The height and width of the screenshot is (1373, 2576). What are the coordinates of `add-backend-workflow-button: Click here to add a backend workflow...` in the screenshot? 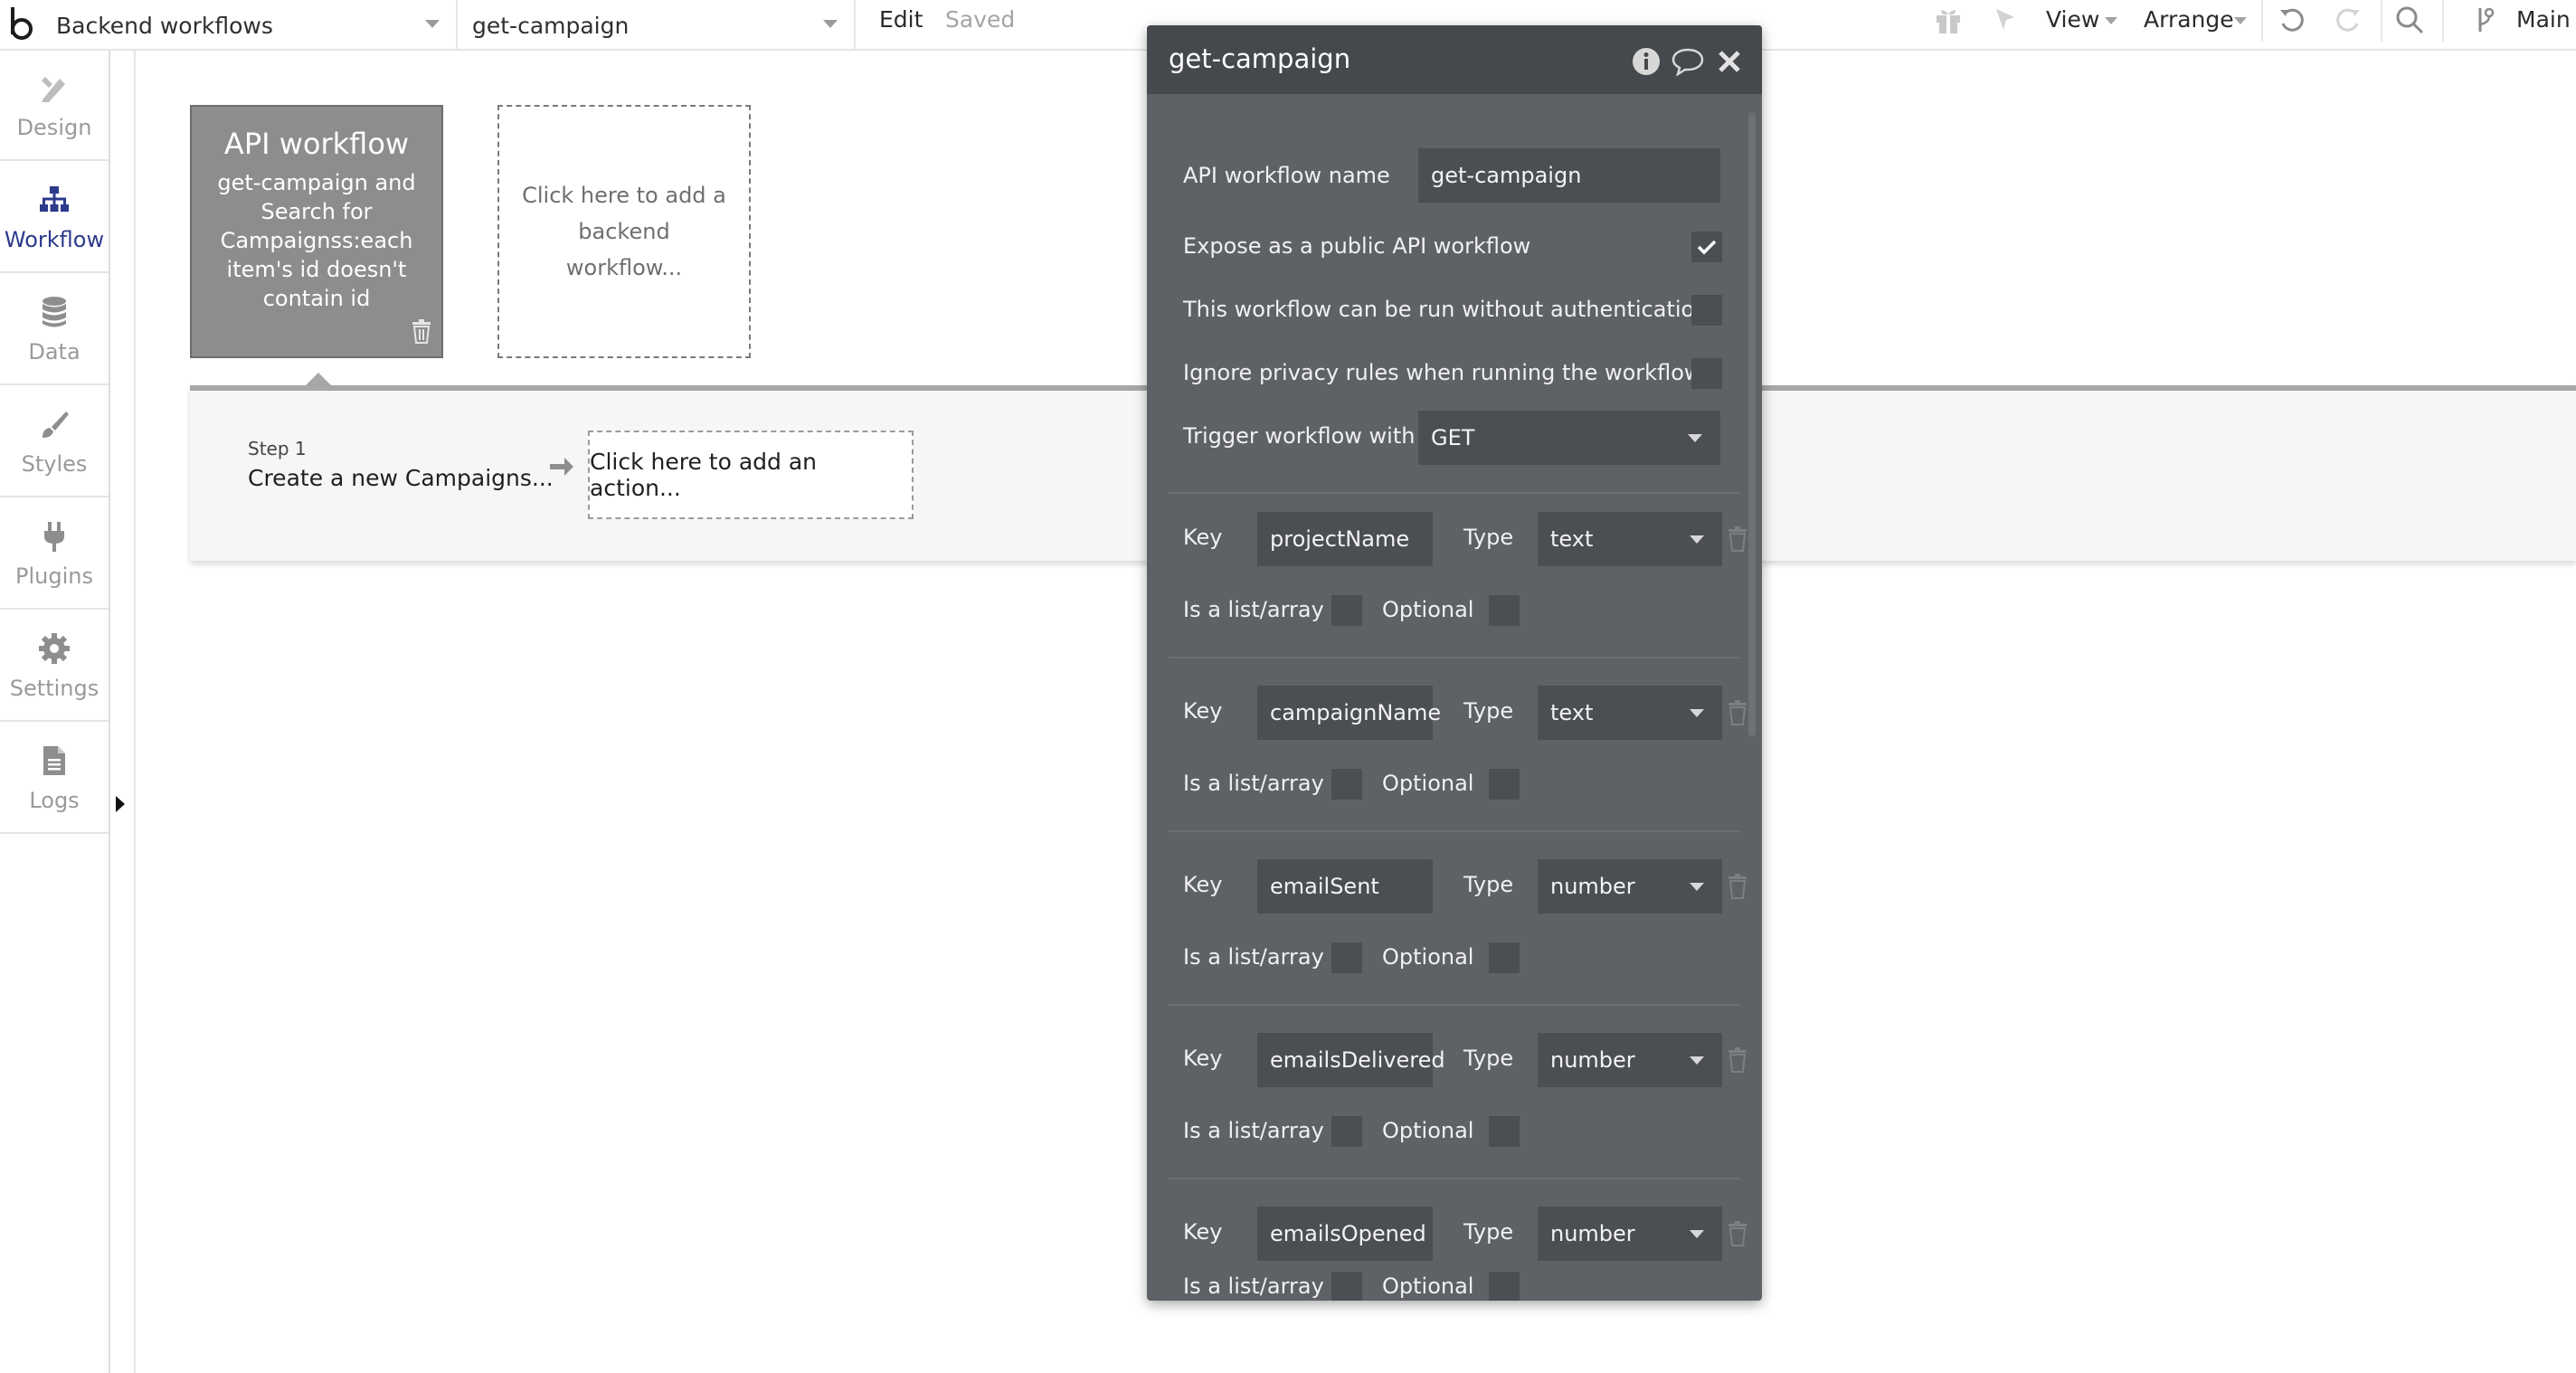 It's located at (624, 231).